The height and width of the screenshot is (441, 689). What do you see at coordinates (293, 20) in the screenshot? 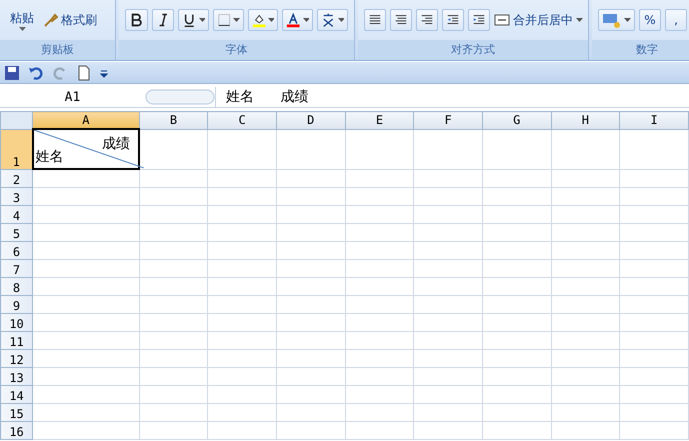
I see `font-color-icon` at bounding box center [293, 20].